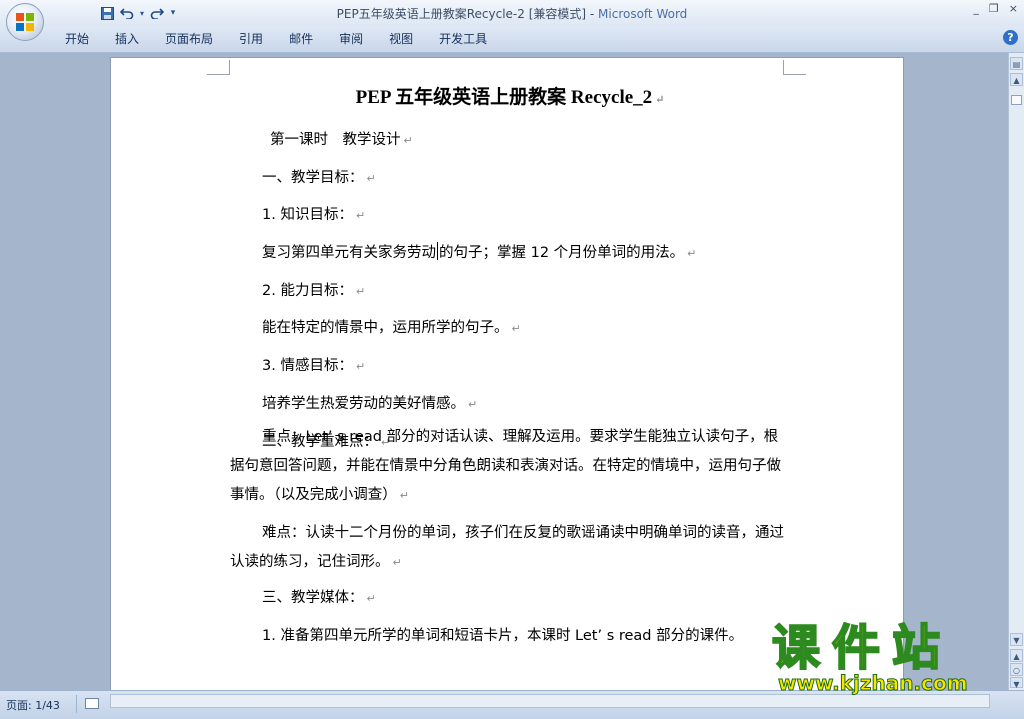 This screenshot has width=1024, height=719. I want to click on scroll-thumb, so click(1016, 100).